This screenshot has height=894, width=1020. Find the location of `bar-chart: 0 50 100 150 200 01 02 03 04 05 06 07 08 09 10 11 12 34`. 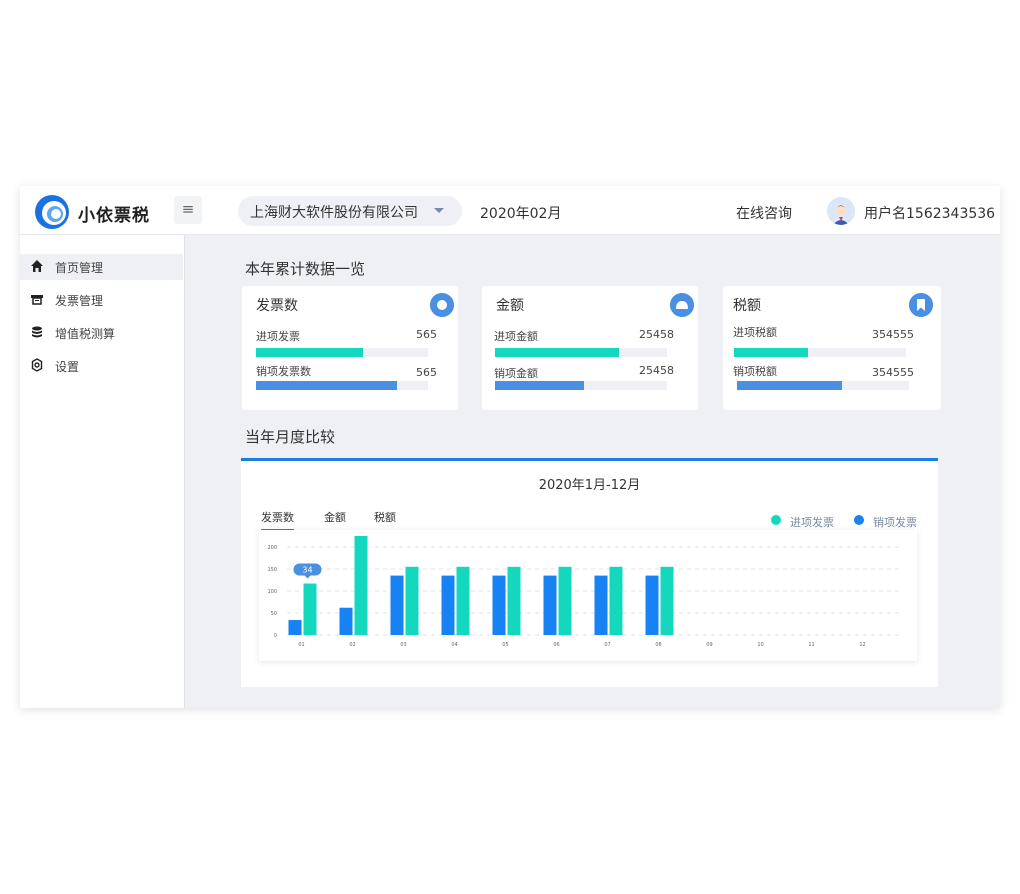

bar-chart: 0 50 100 150 200 01 02 03 04 05 06 07 08 09 10 11 12 34 is located at coordinates (583, 592).